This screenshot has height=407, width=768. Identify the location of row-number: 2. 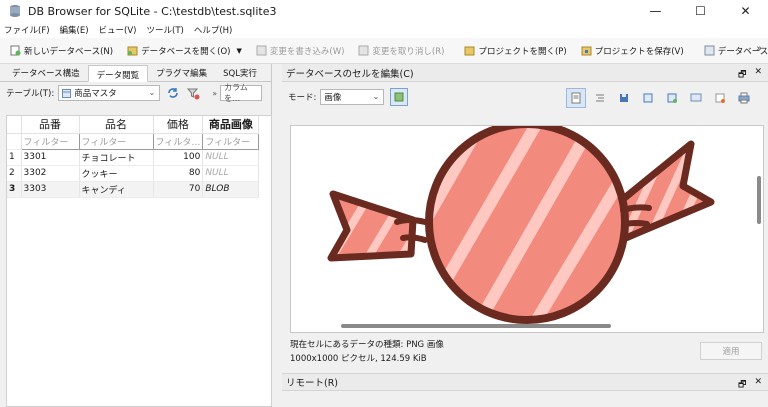
(14, 173).